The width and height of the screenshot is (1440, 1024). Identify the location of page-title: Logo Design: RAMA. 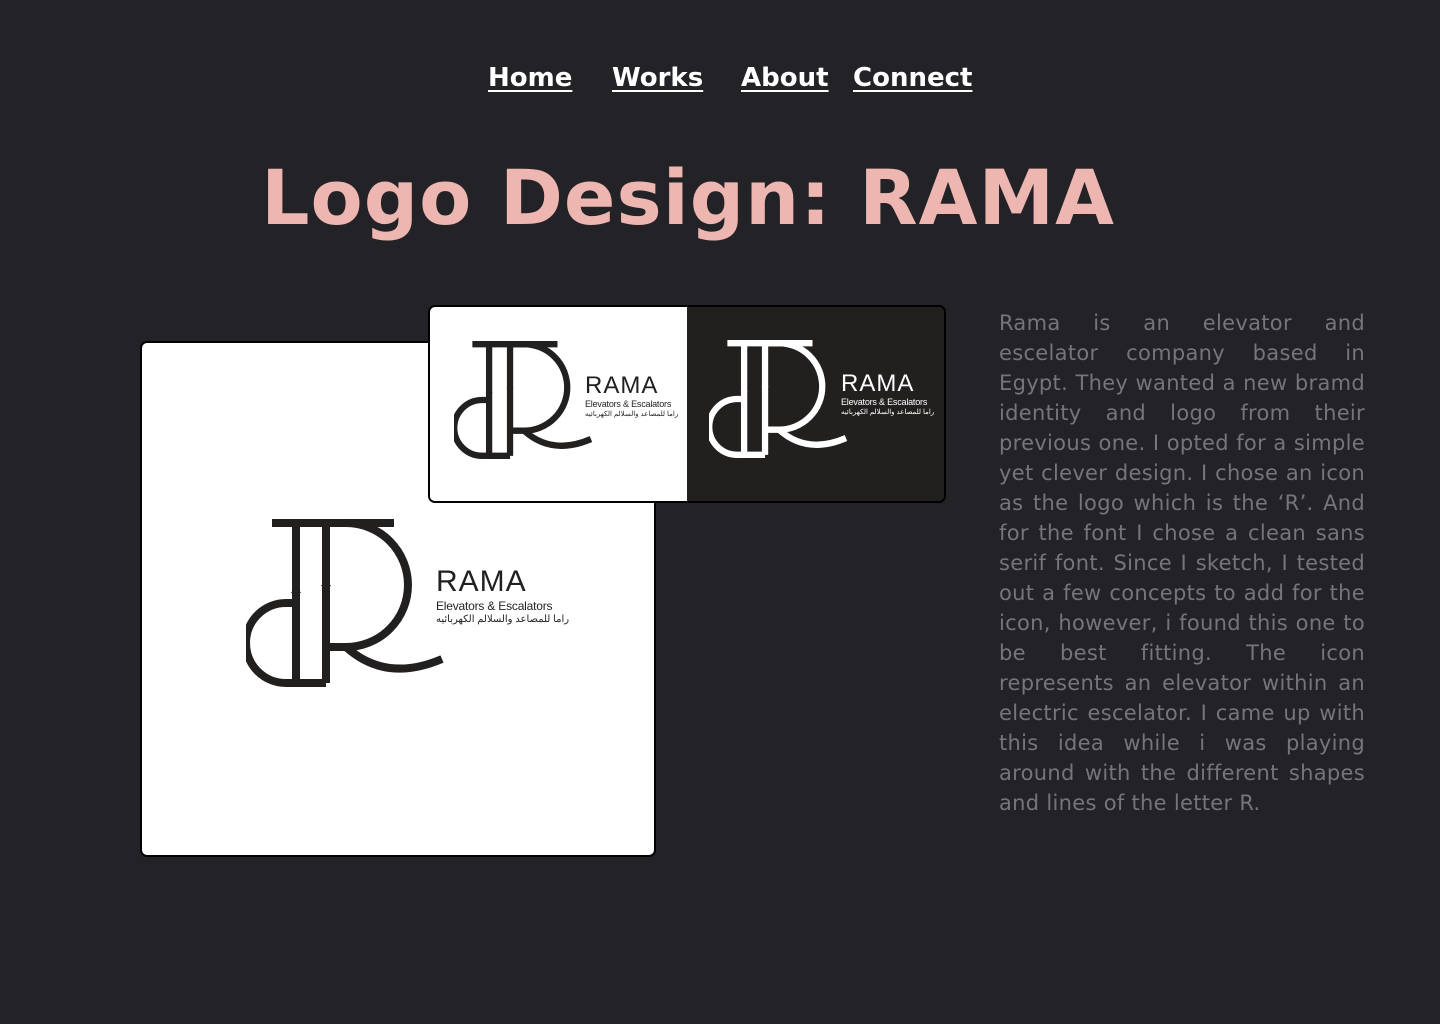
(688, 197).